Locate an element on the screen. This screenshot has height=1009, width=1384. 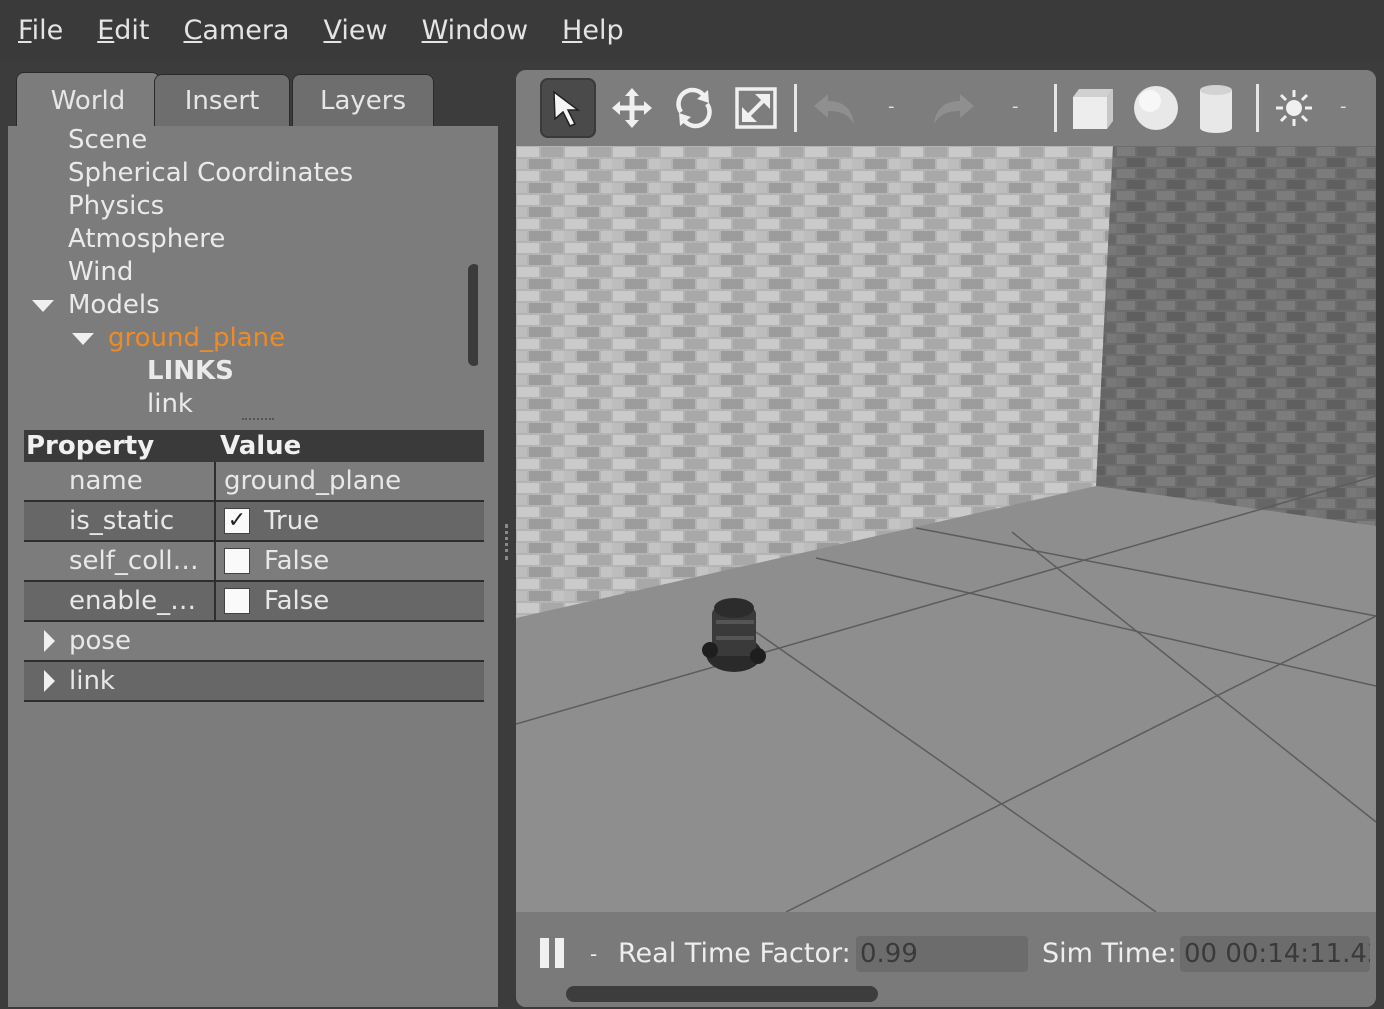
redo-dropdown: - is located at coordinates (1015, 106).